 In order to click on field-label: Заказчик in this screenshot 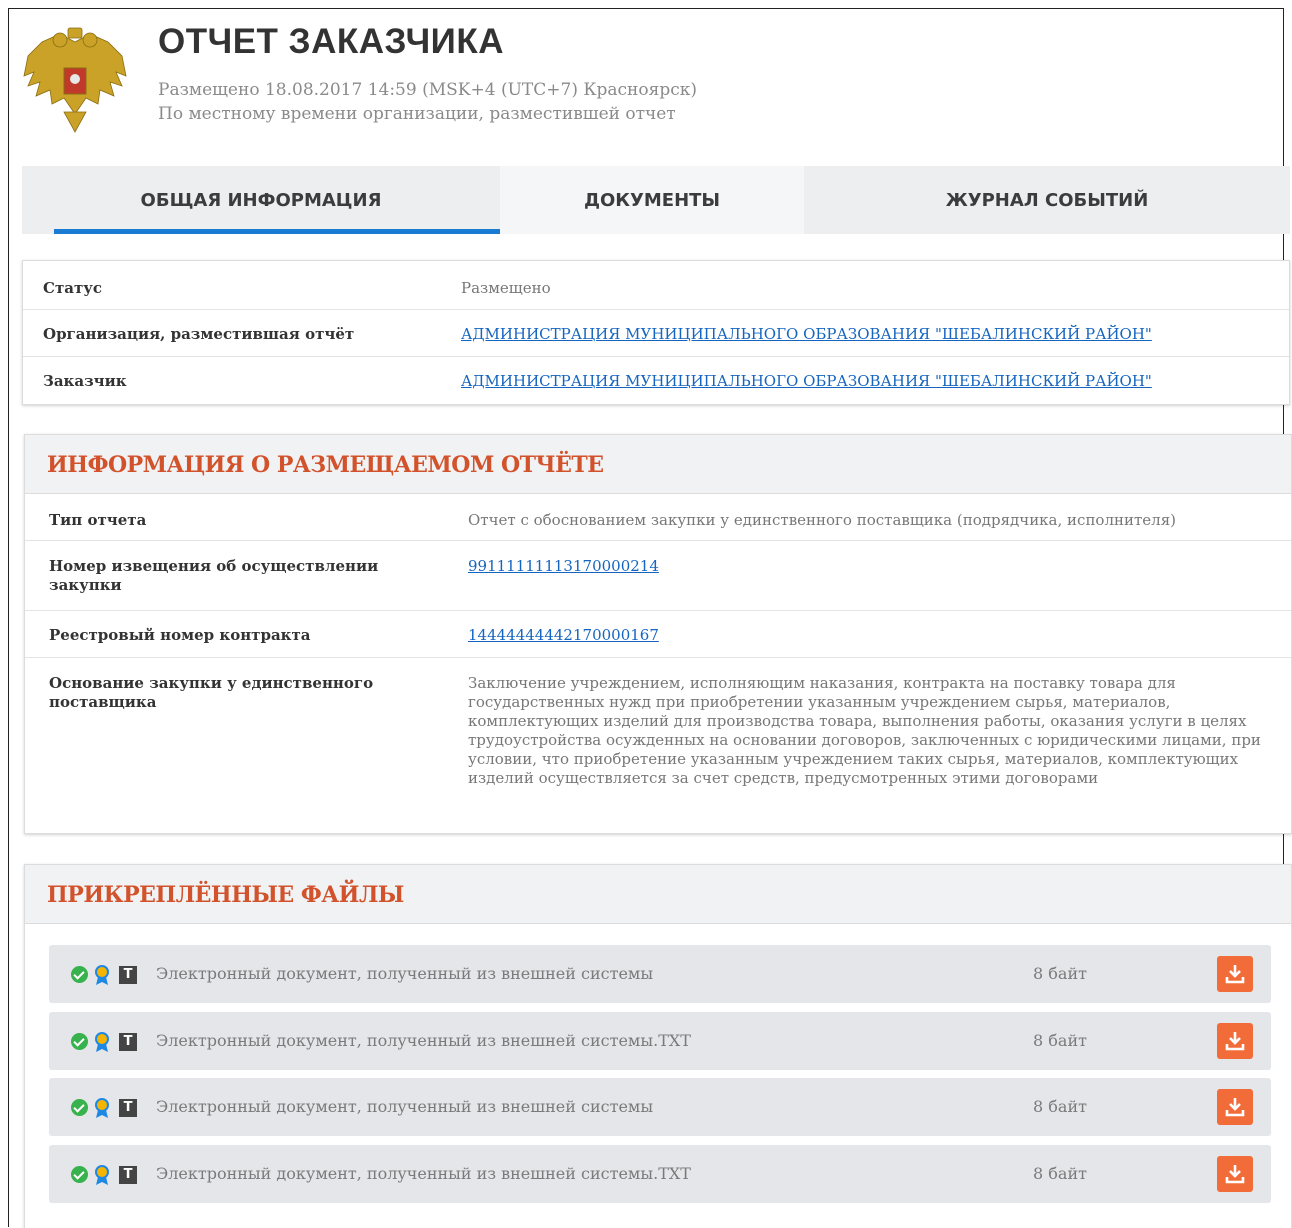, I will do `click(85, 381)`.